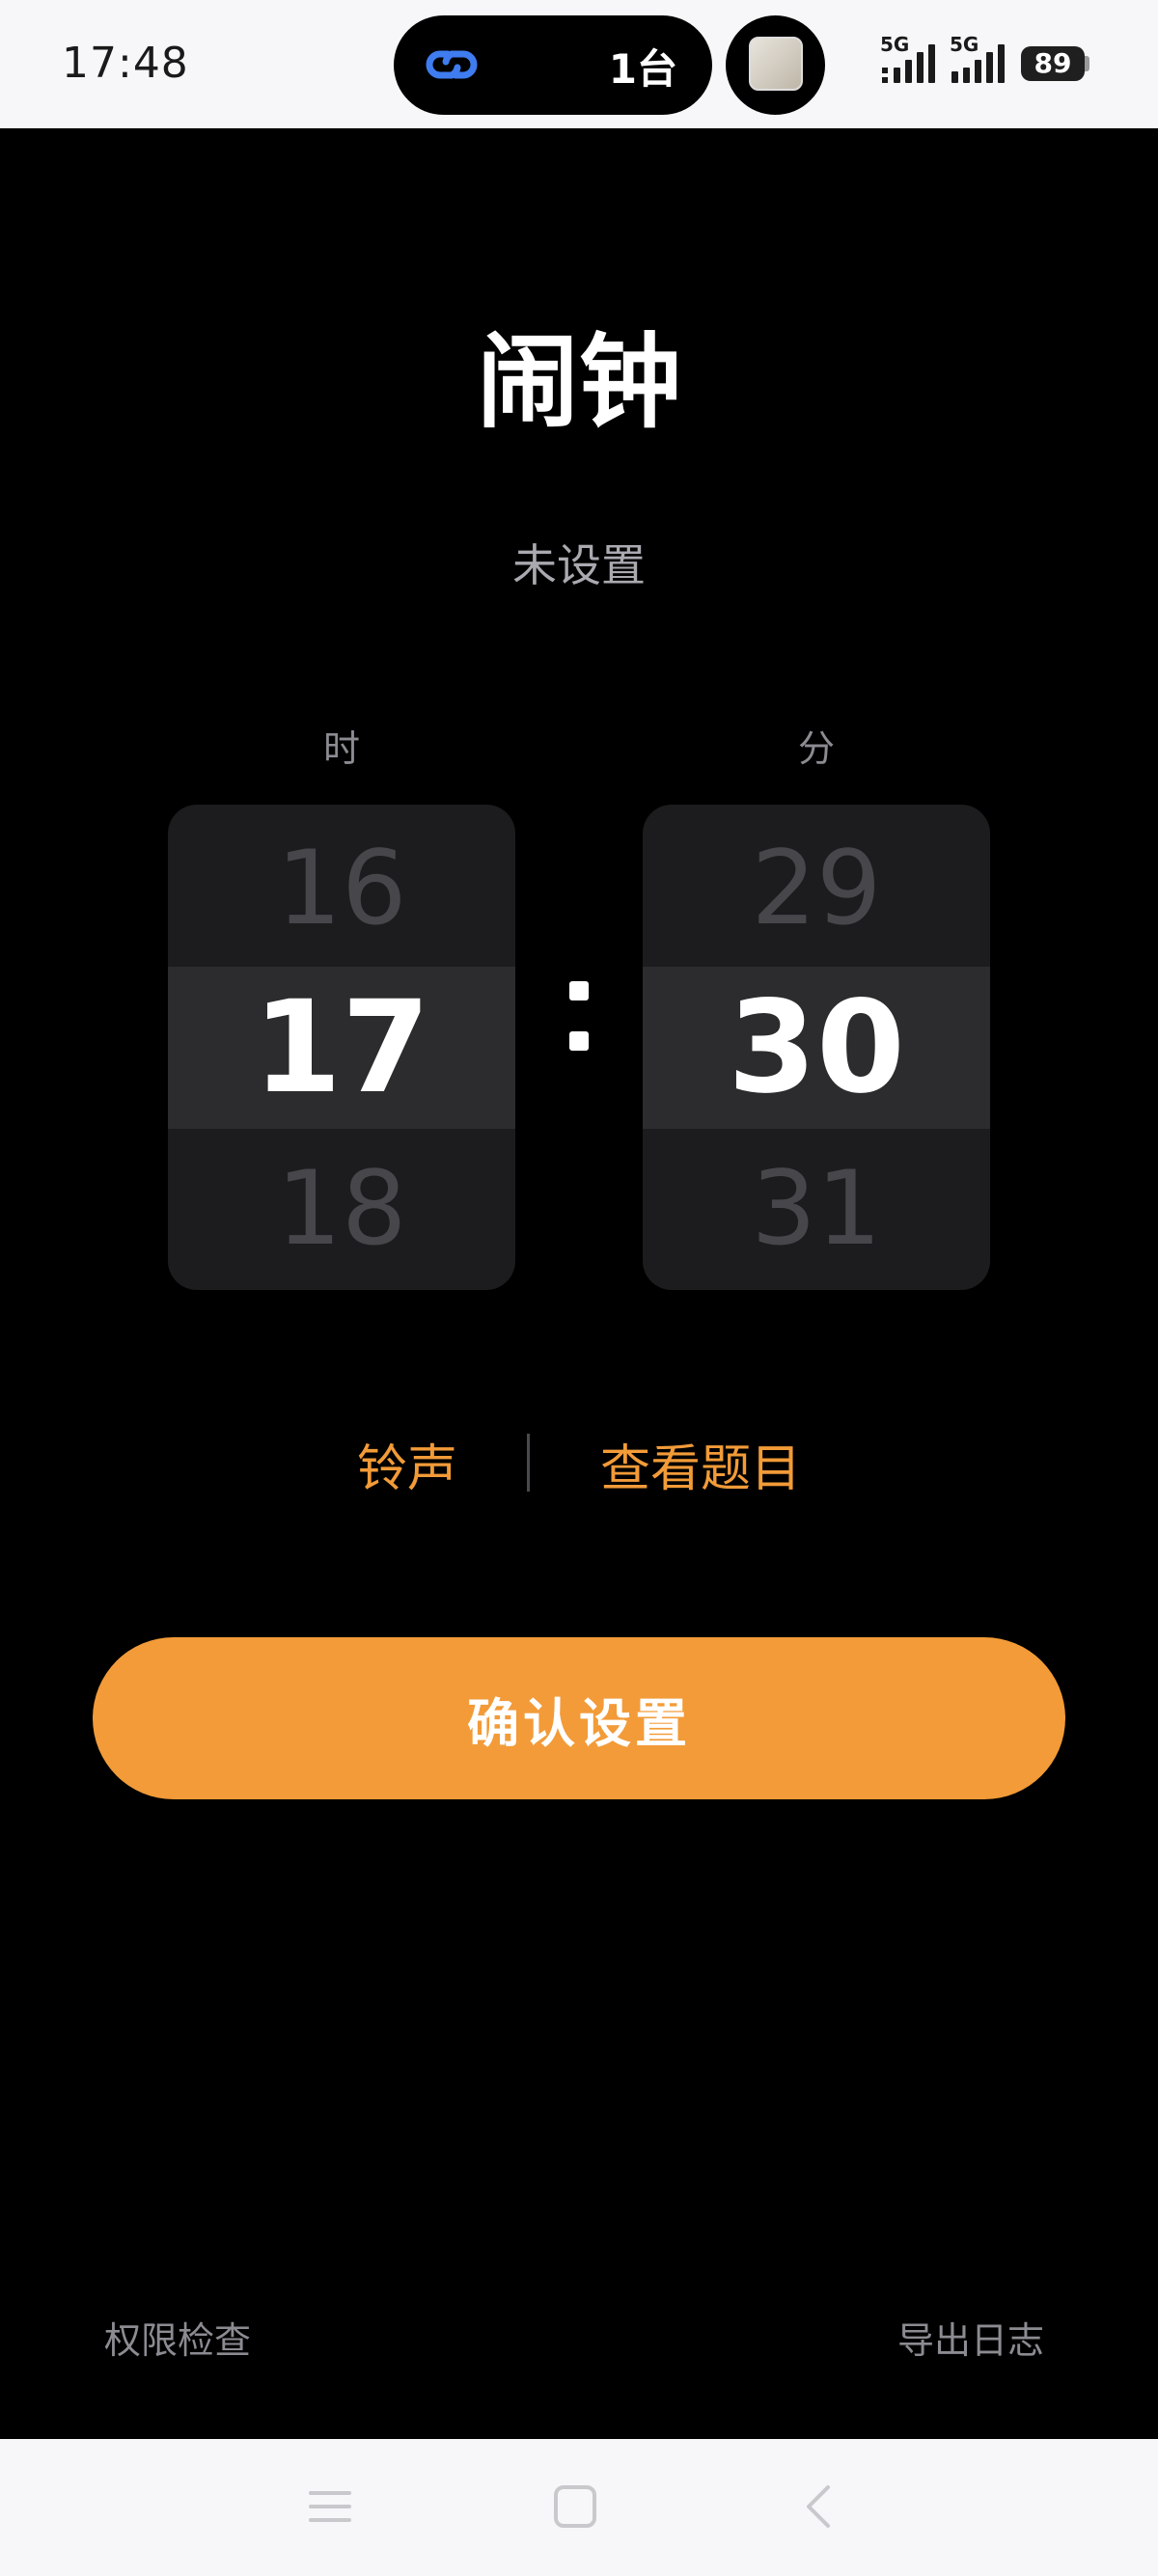 Image resolution: width=1158 pixels, height=2576 pixels. What do you see at coordinates (579, 991) in the screenshot?
I see `colon-dot-top` at bounding box center [579, 991].